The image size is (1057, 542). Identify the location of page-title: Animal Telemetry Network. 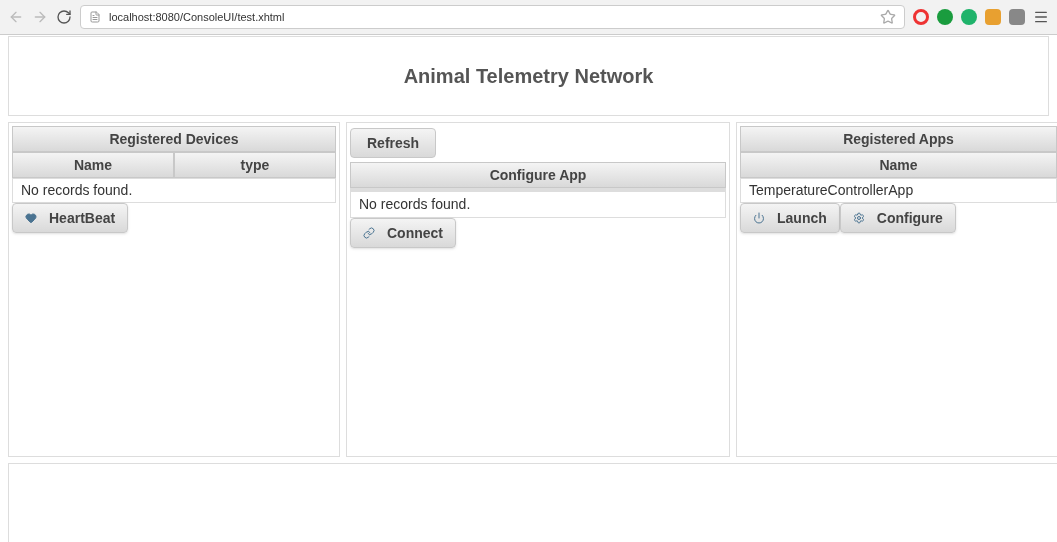
(528, 76).